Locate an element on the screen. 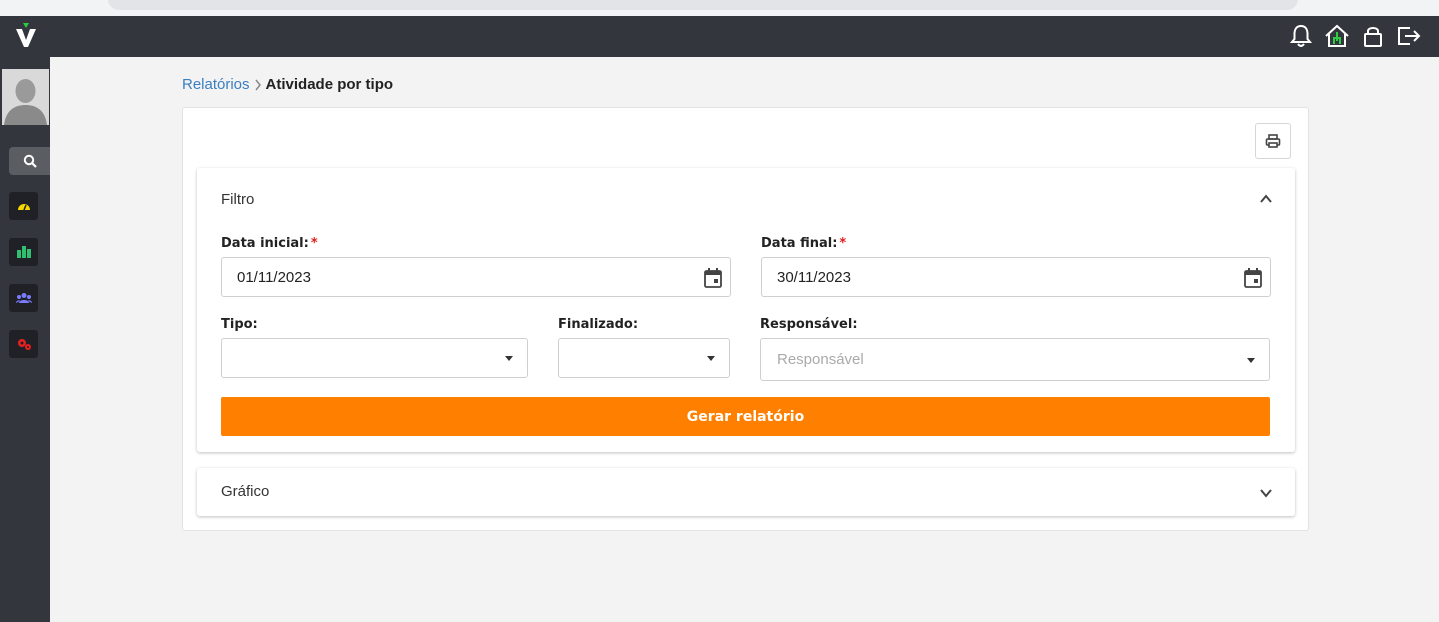 This screenshot has width=1439, height=622. address-bar is located at coordinates (703, 5).